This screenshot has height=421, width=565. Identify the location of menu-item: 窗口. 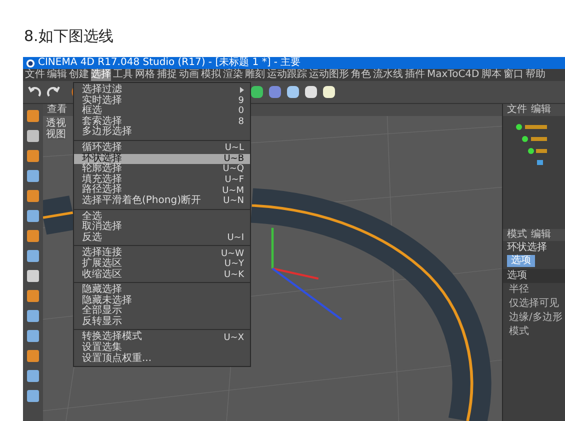
(513, 75).